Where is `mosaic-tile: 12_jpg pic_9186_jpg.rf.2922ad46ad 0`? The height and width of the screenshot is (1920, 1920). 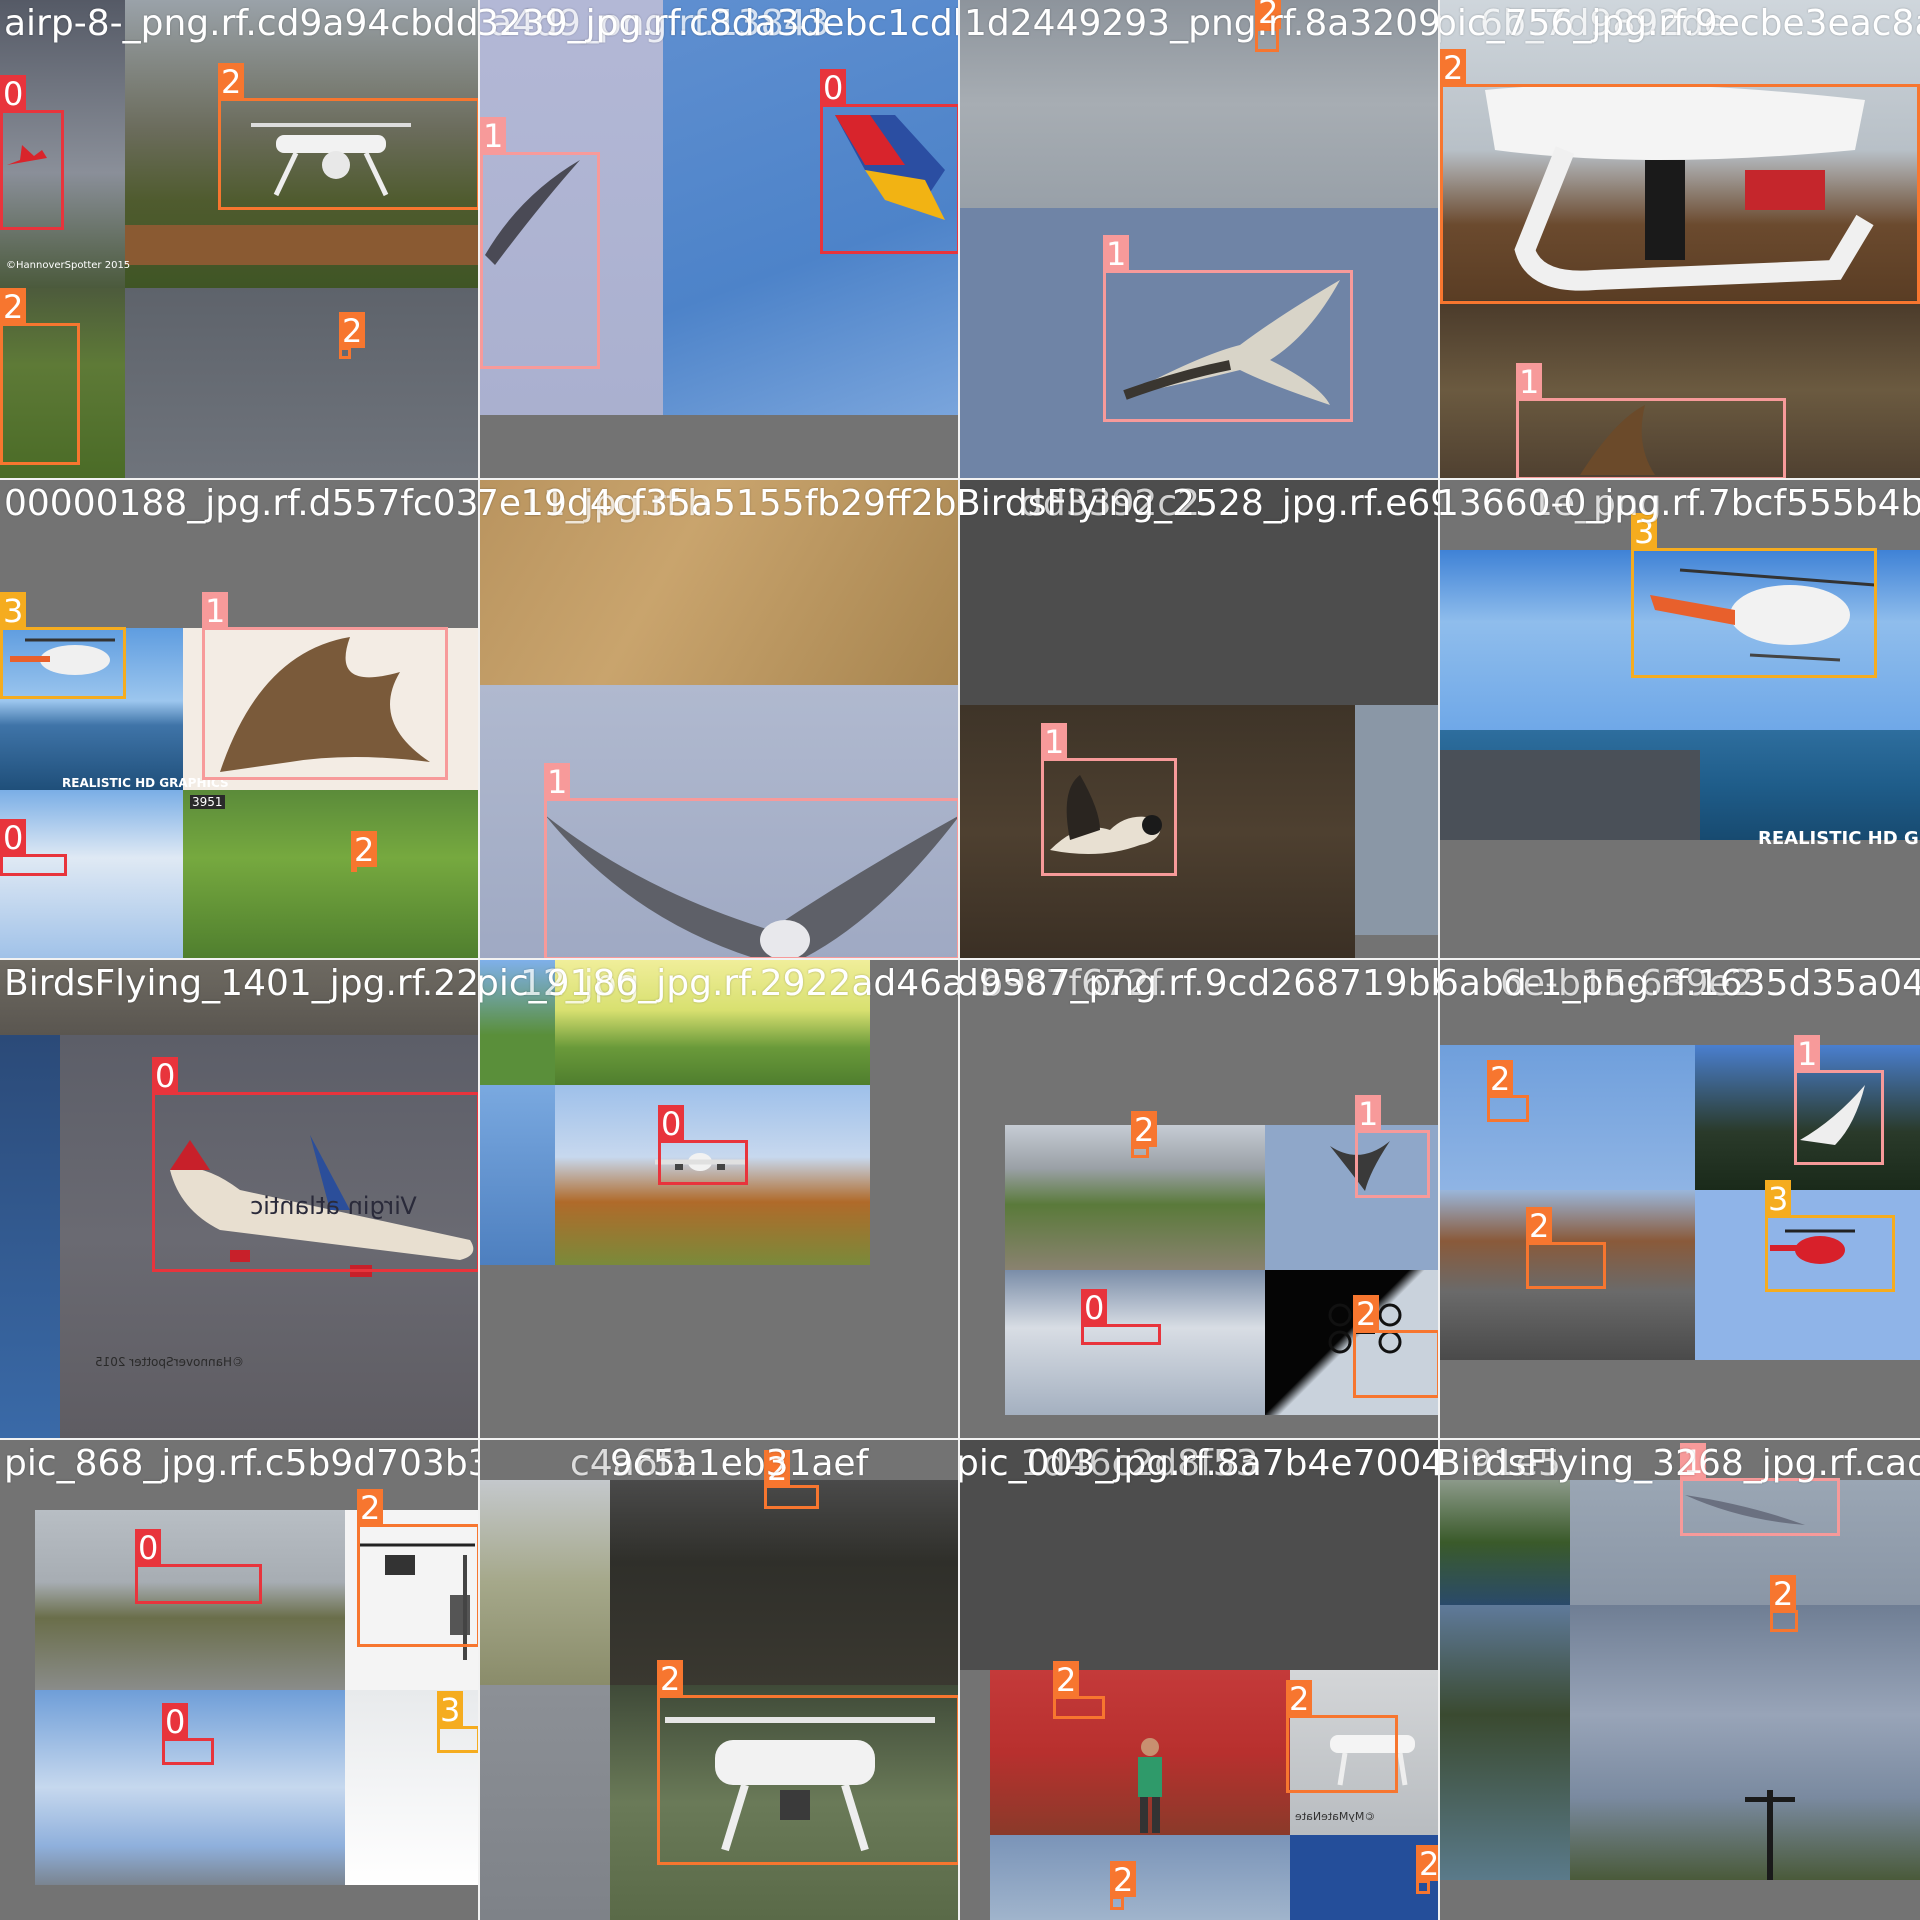 mosaic-tile: 12_jpg pic_9186_jpg.rf.2922ad46ad 0 is located at coordinates (720, 1200).